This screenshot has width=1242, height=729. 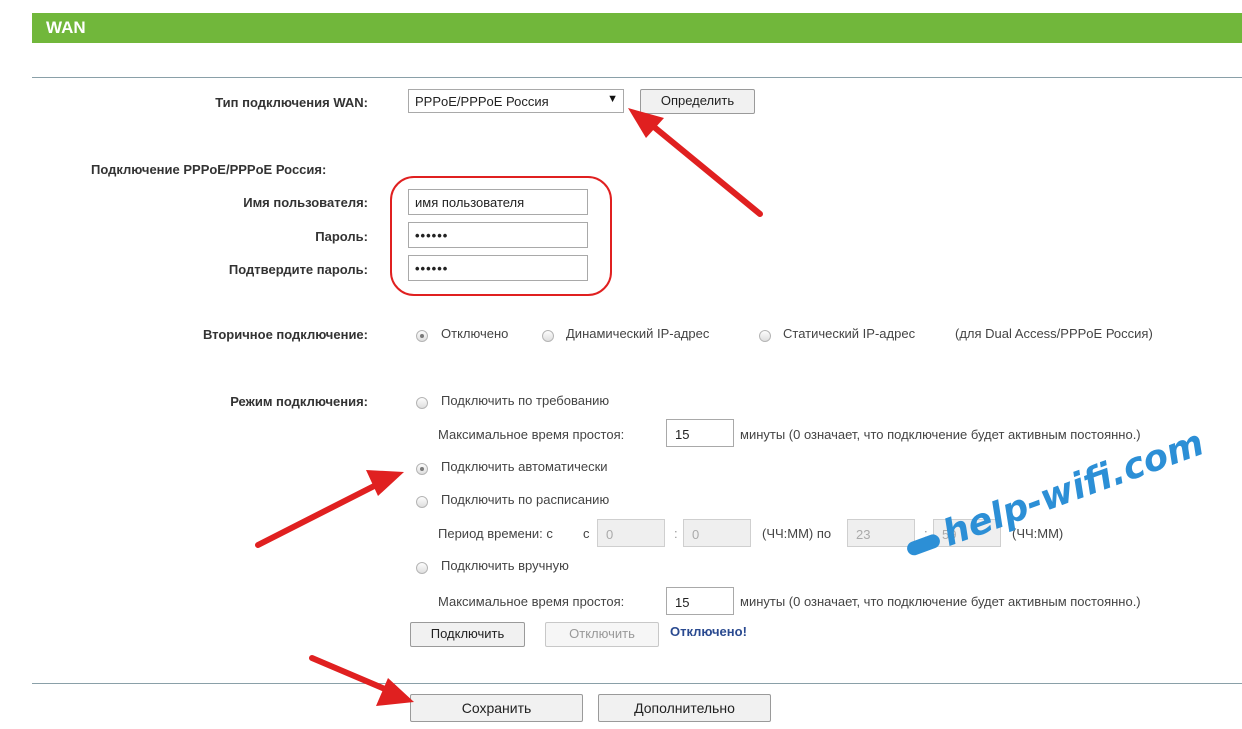 I want to click on arrow-to-save, so click(x=352, y=675).